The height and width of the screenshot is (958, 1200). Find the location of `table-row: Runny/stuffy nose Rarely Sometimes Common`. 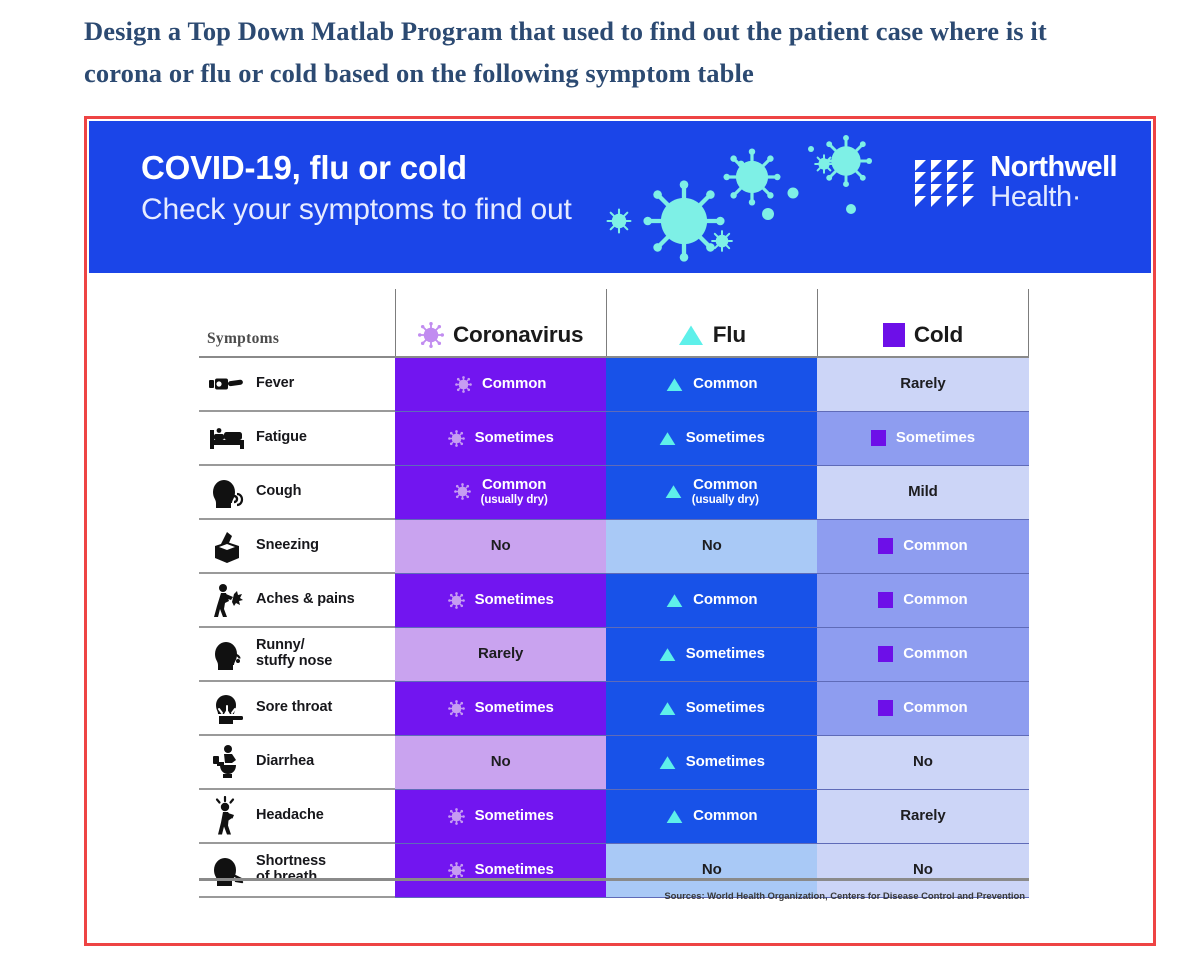

table-row: Runny/stuffy nose Rarely Sometimes Common is located at coordinates (614, 654).